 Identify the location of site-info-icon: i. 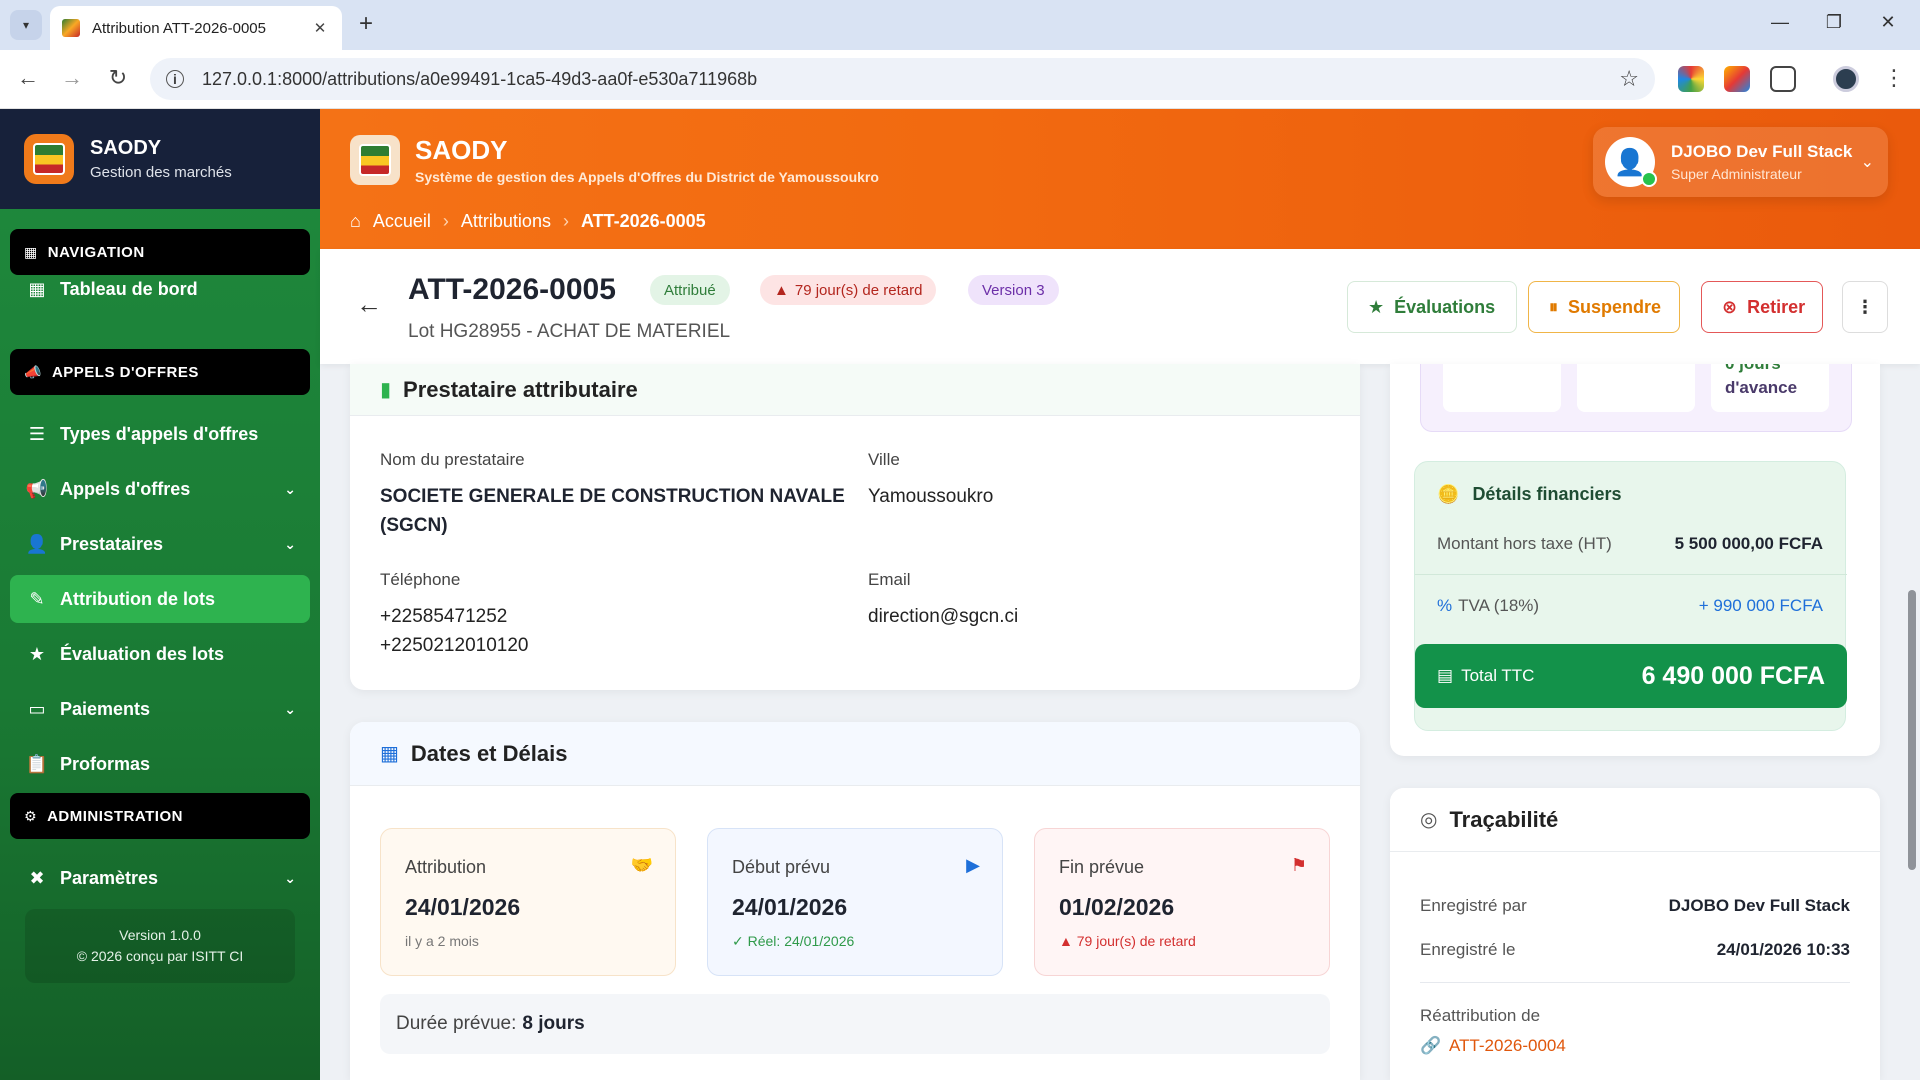
(175, 79).